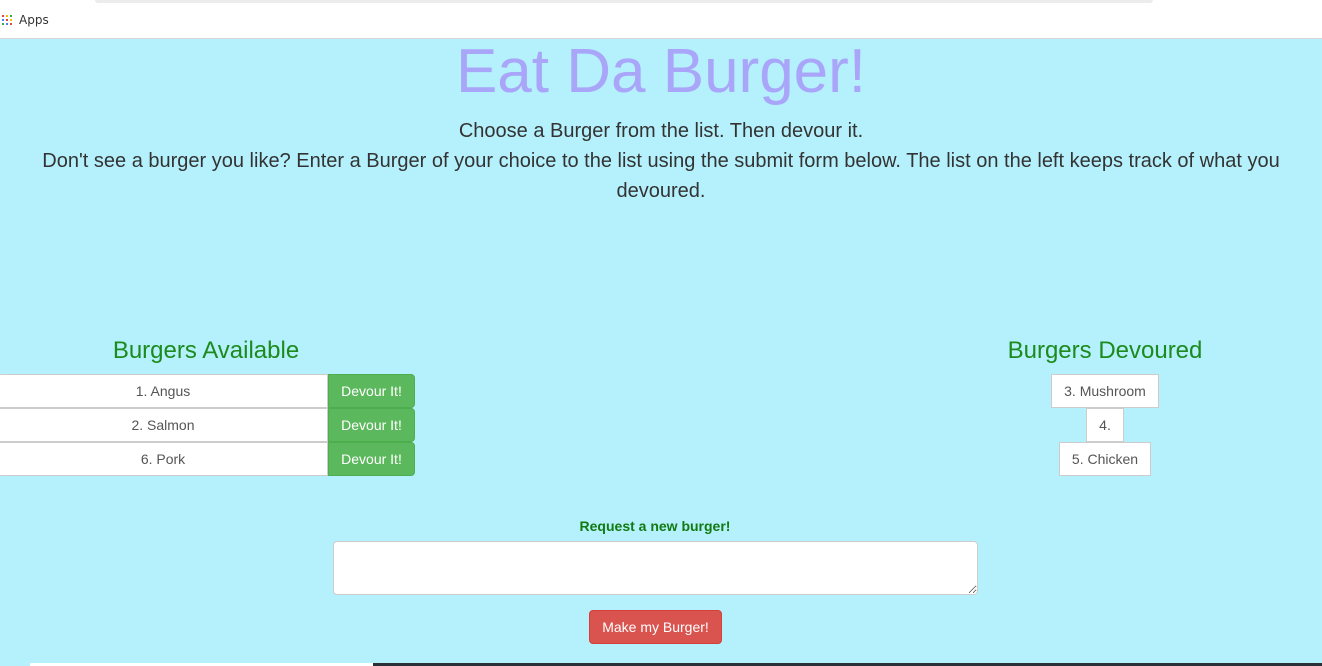  I want to click on burgers-devoured-list: 3. Mushroom 4. 5. Chicken, so click(1105, 425).